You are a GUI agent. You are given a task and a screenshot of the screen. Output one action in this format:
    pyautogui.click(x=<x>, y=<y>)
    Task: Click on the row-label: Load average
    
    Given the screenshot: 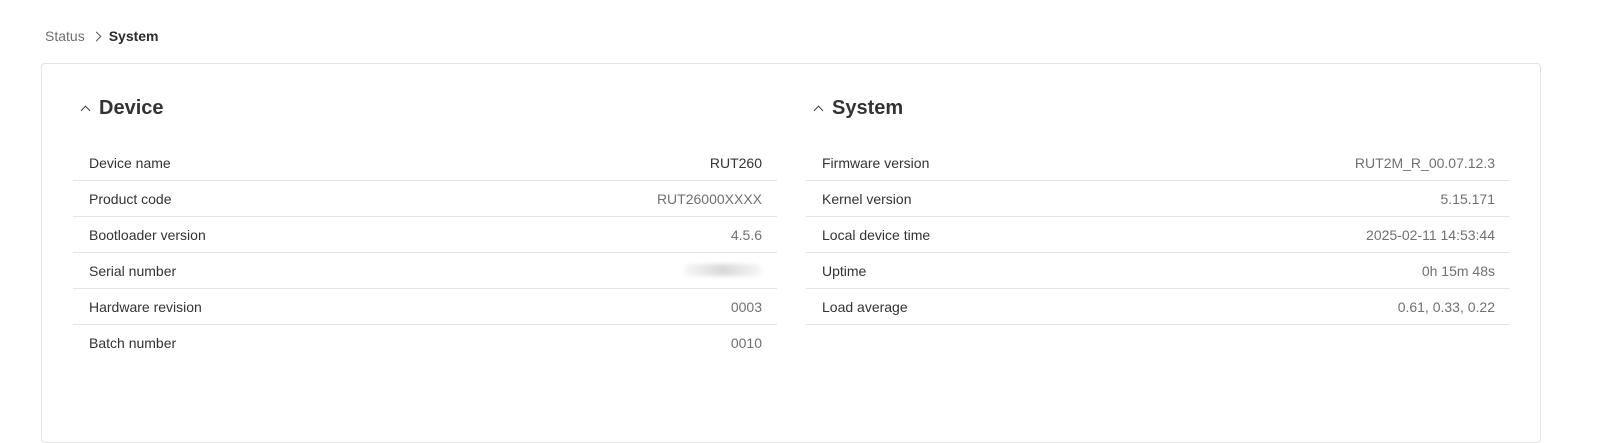 What is the action you would take?
    pyautogui.click(x=865, y=306)
    